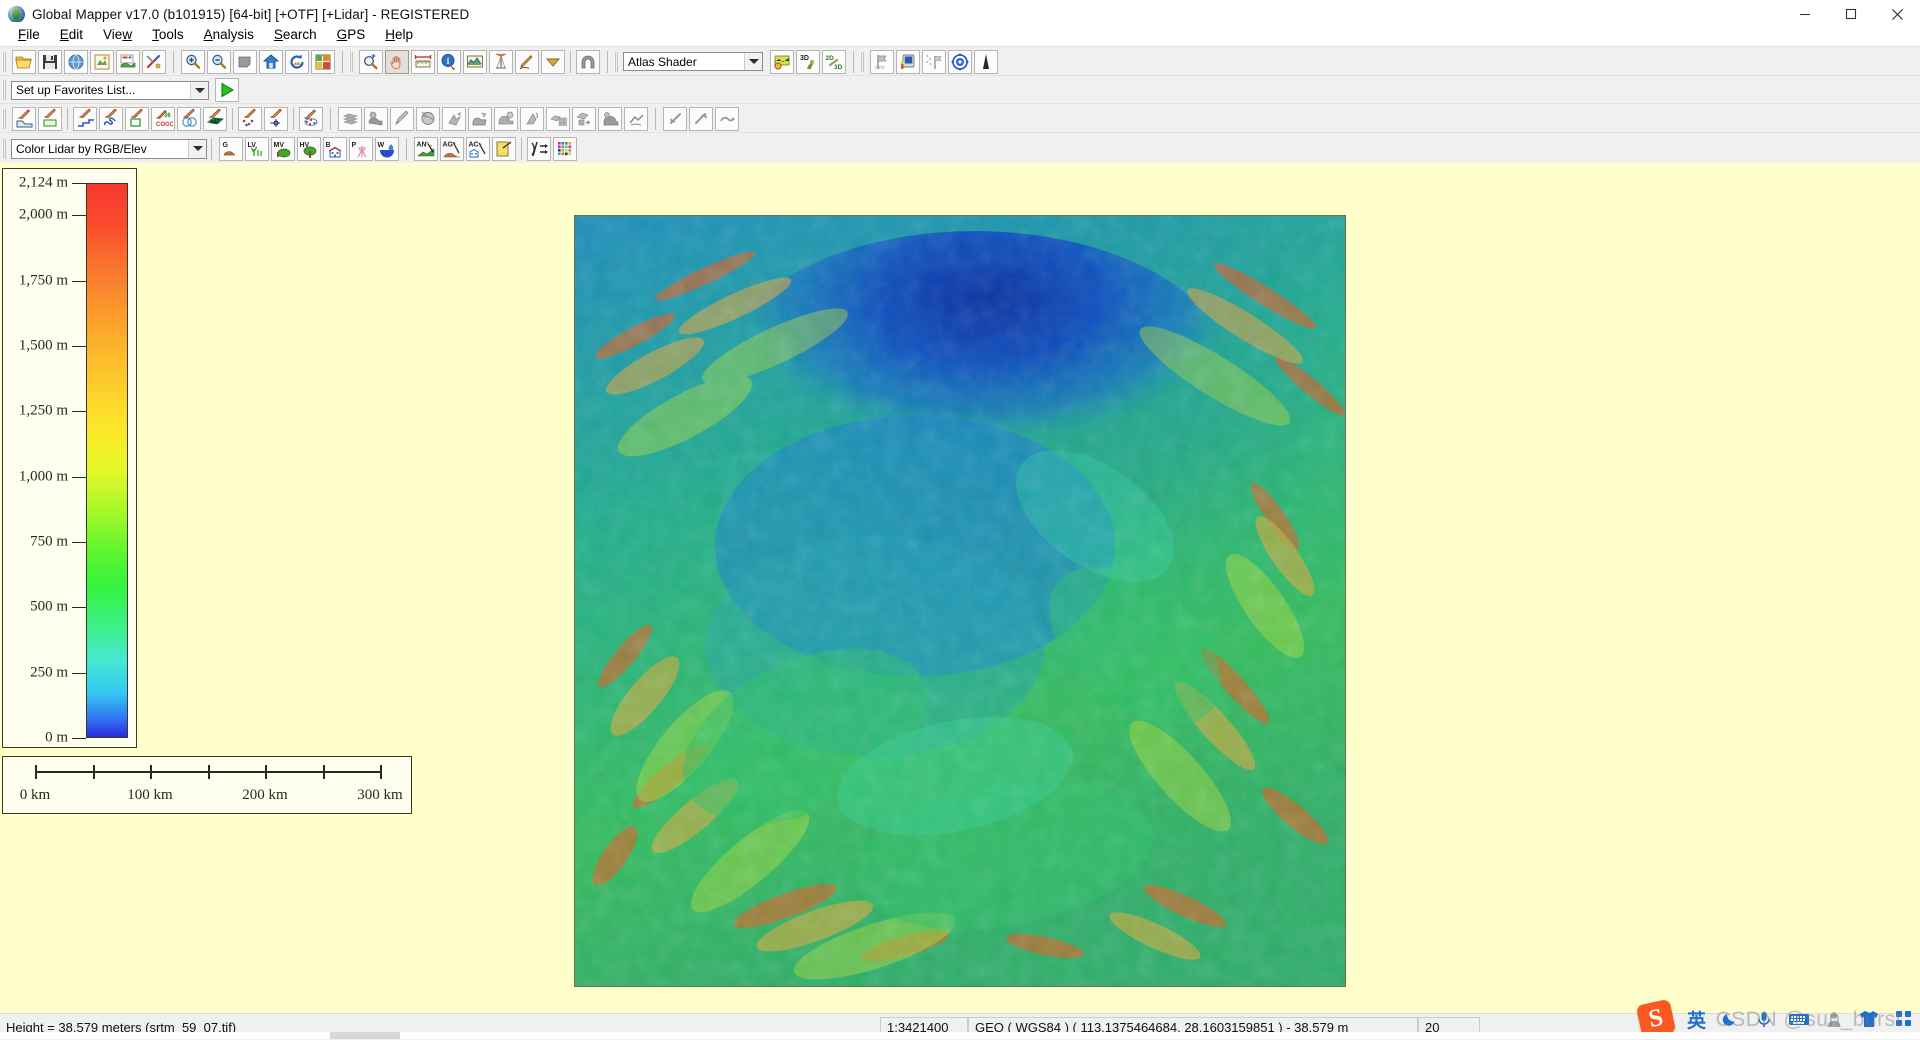 The image size is (1920, 1040). Describe the element at coordinates (109, 148) in the screenshot. I see `lidar-draw-mode-combo: Color Lidar by RGB/Elev` at that location.